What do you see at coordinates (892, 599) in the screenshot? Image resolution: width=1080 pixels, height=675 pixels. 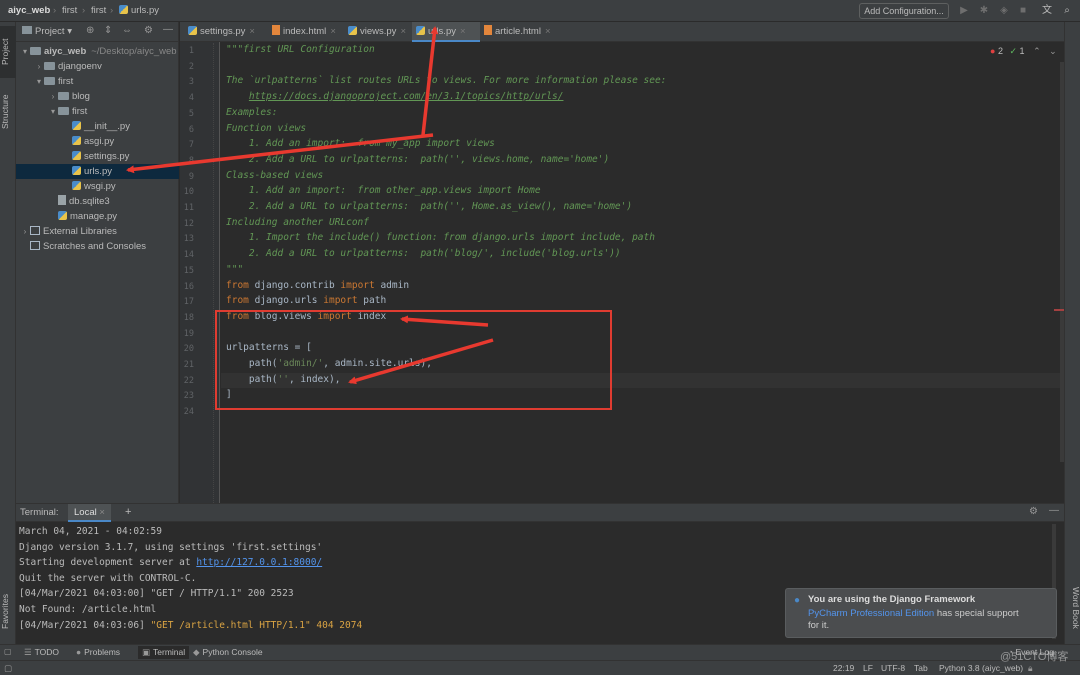 I see `notification-title: You are using the Django Framework` at bounding box center [892, 599].